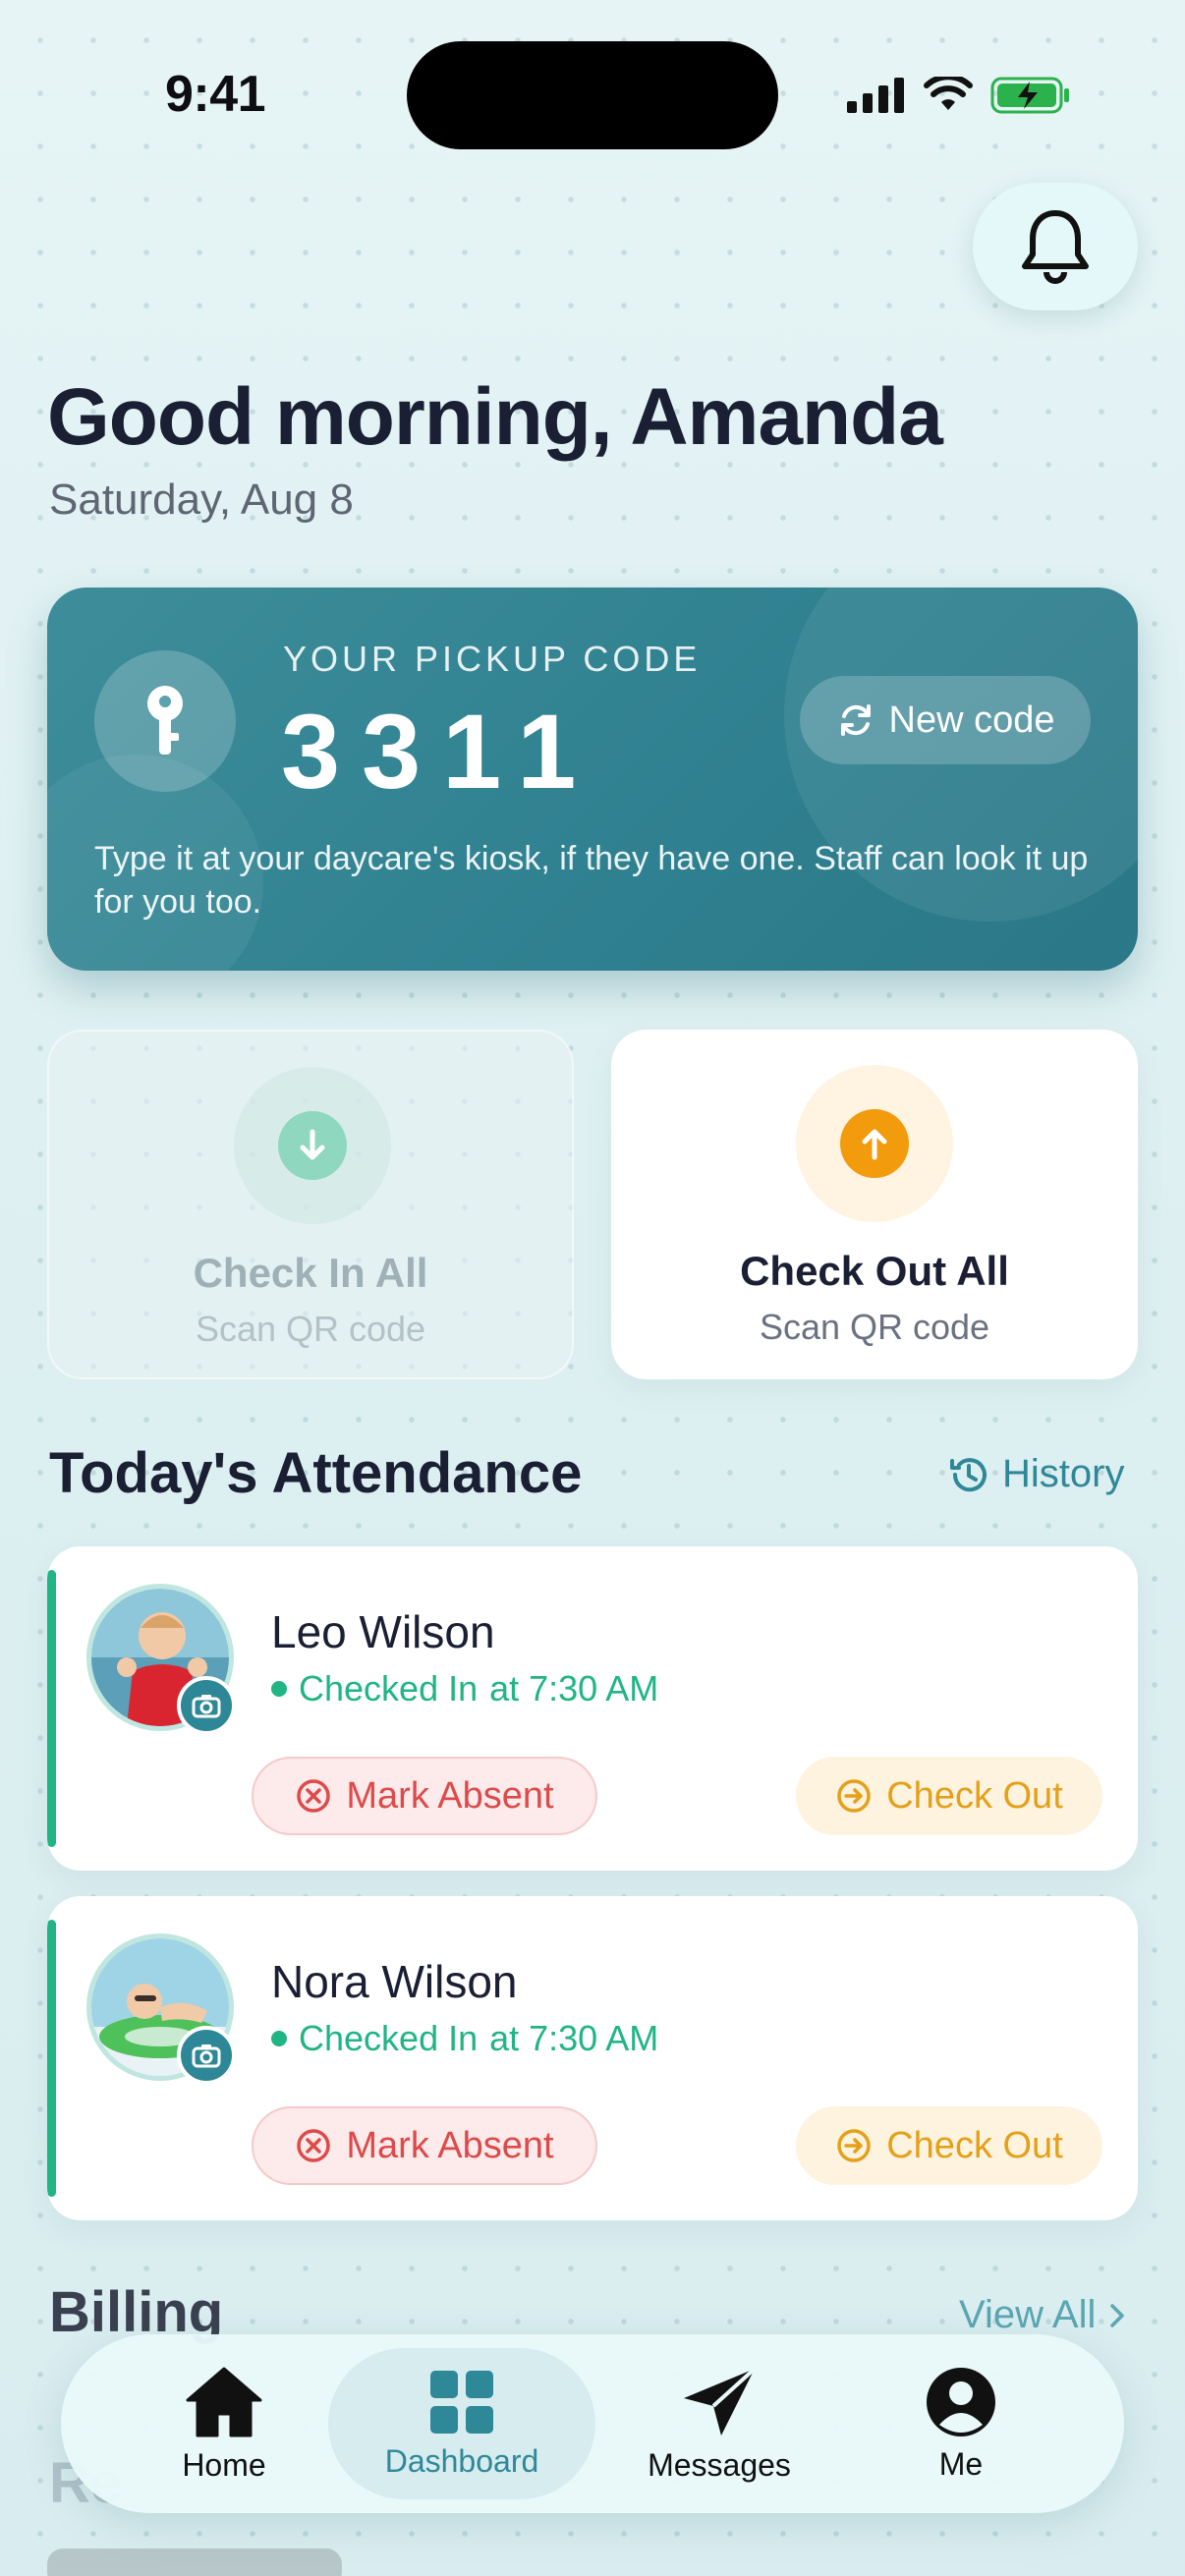 The height and width of the screenshot is (2576, 1185). I want to click on bottom-tab-bar: Home Dashboard Messages Me, so click(592, 2423).